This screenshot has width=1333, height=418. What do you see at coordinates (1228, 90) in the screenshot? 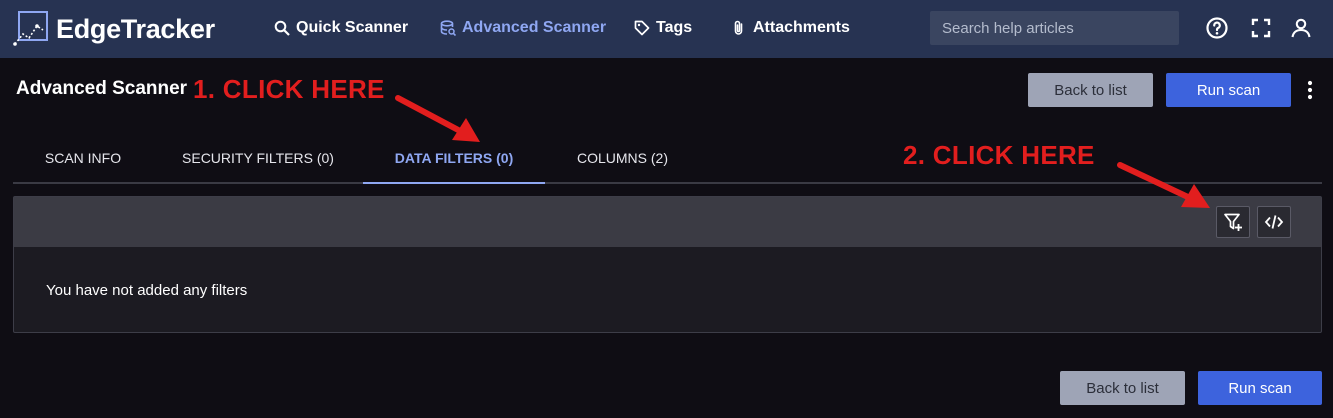
I see `run-scan-button: Run scan` at bounding box center [1228, 90].